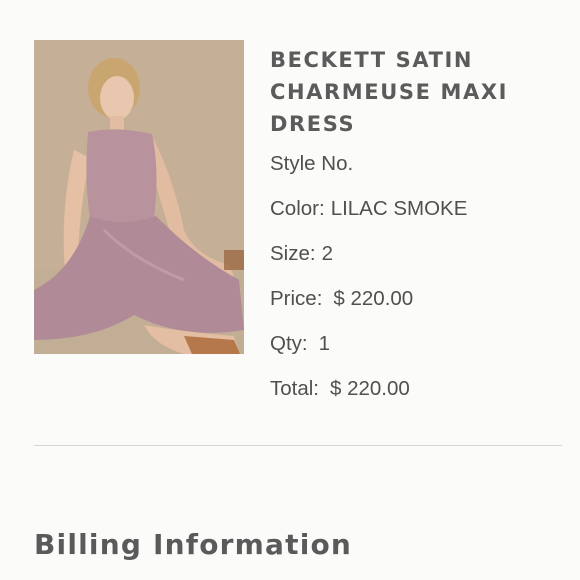 The height and width of the screenshot is (580, 580). What do you see at coordinates (370, 388) in the screenshot?
I see `total-value: $ 220.00` at bounding box center [370, 388].